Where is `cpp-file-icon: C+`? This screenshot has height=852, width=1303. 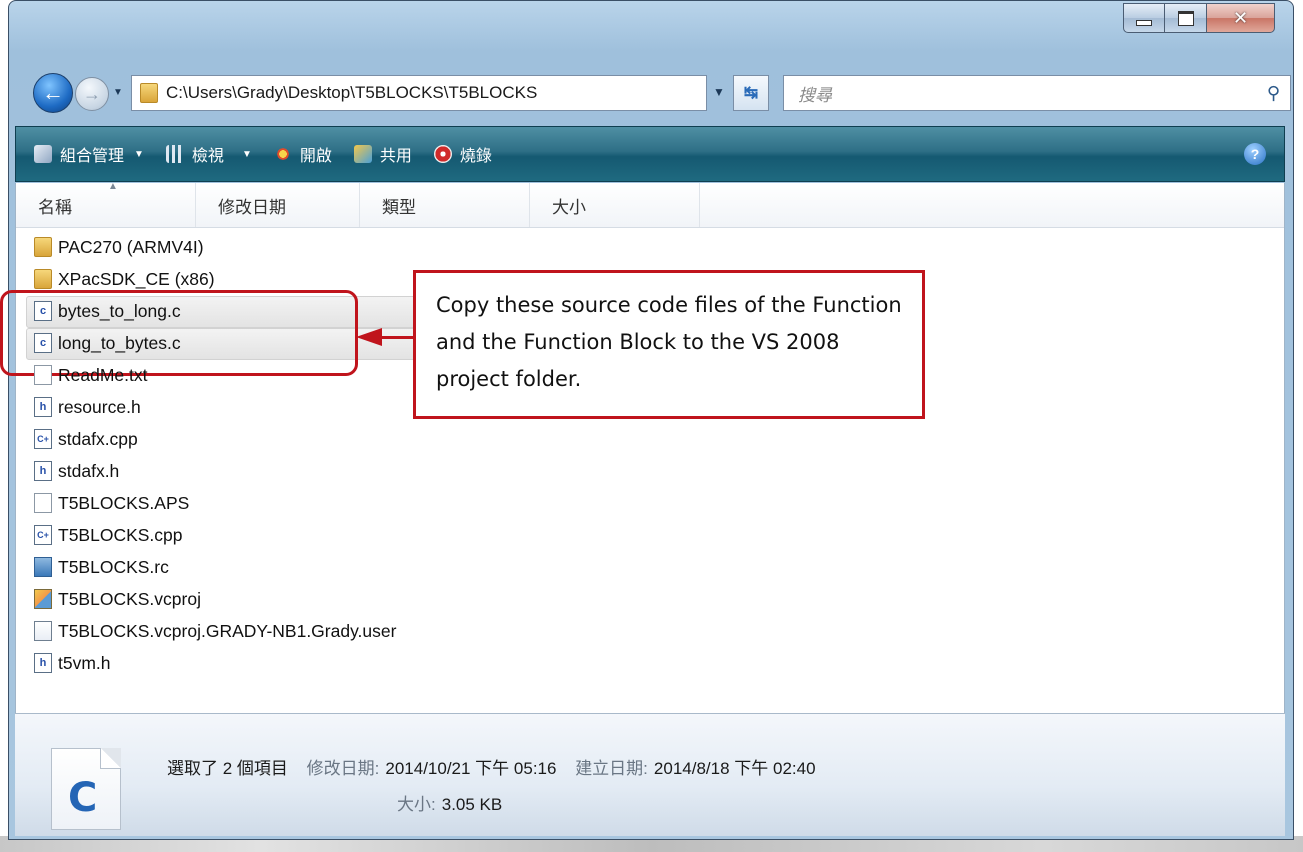 cpp-file-icon: C+ is located at coordinates (43, 439).